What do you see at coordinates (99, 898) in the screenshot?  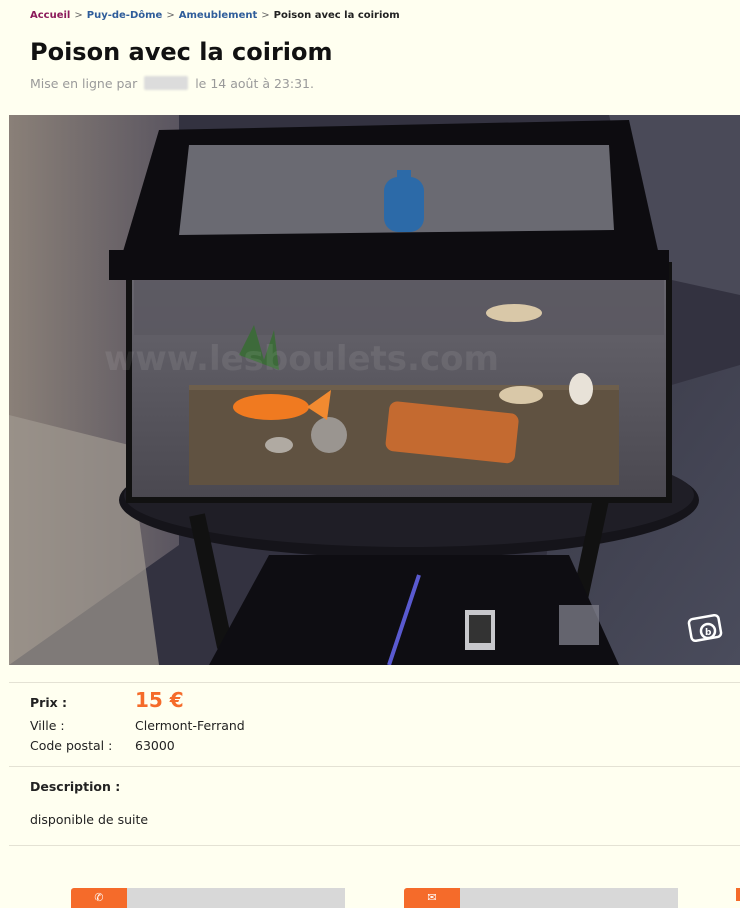 I see `phone-icon: ✆` at bounding box center [99, 898].